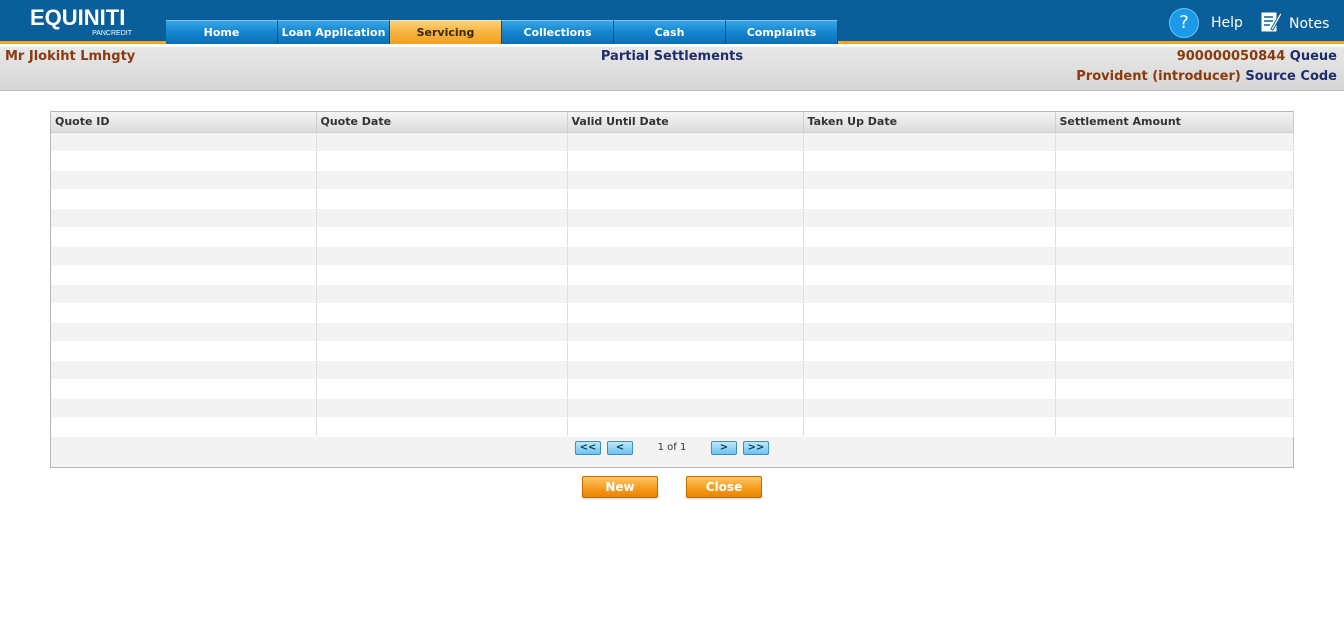  Describe the element at coordinates (558, 32) in the screenshot. I see `tab-collections: Collections` at that location.